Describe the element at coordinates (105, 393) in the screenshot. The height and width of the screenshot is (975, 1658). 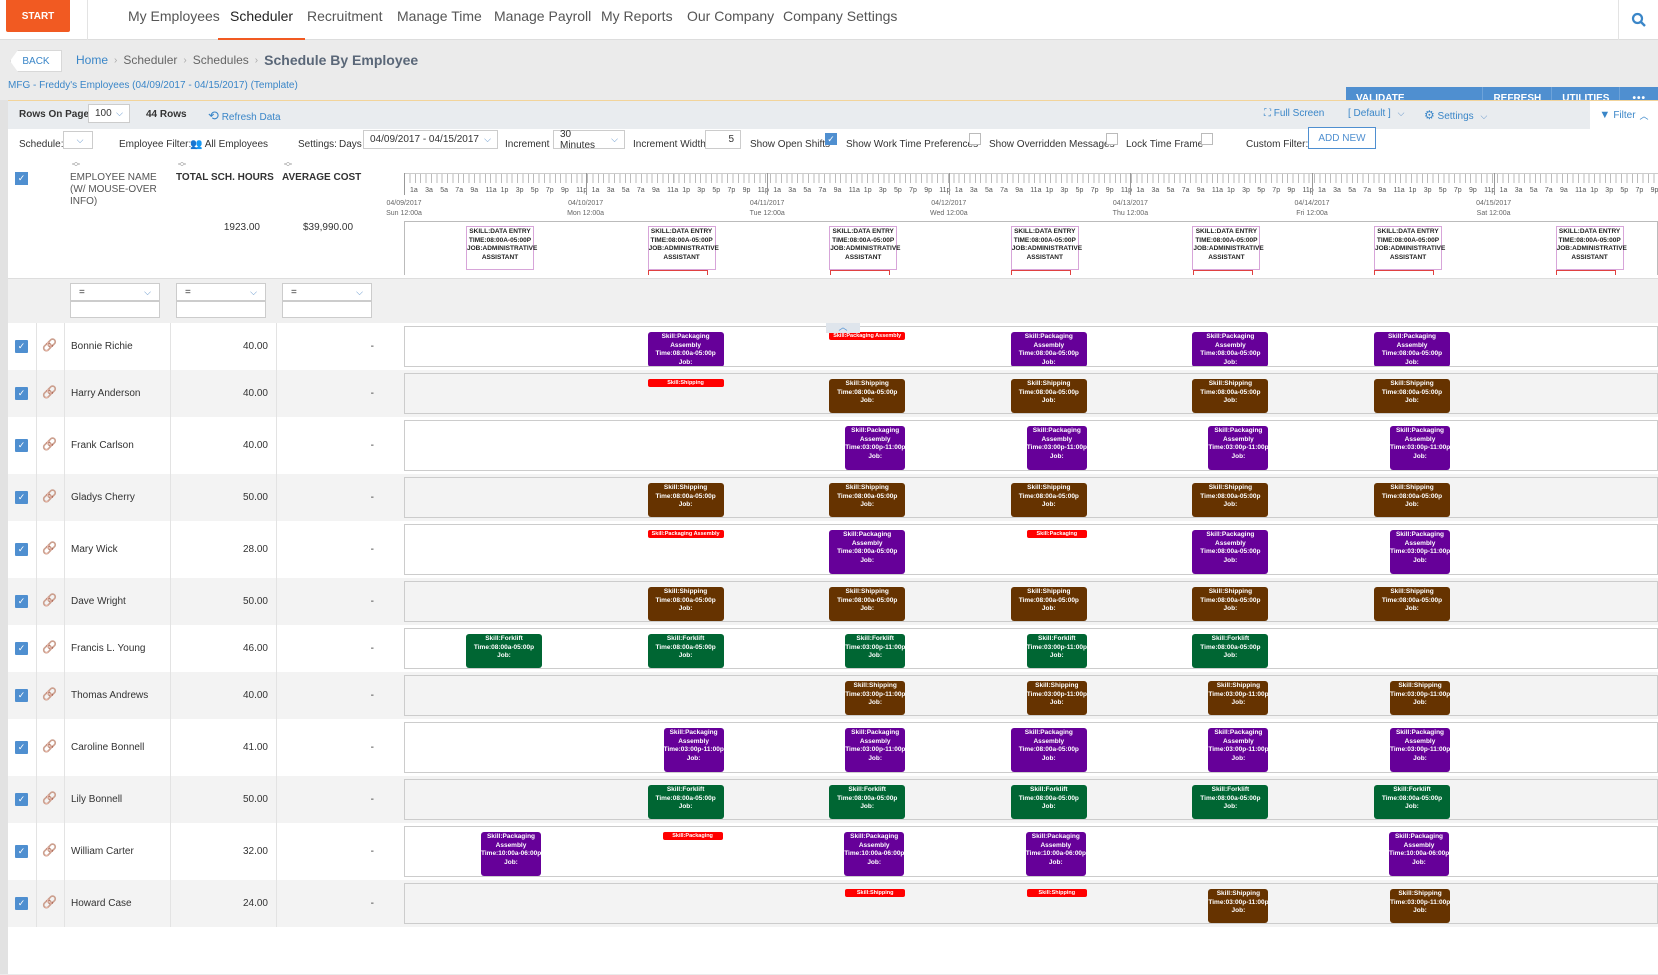
I see `employee-name: Harry Anderson` at that location.